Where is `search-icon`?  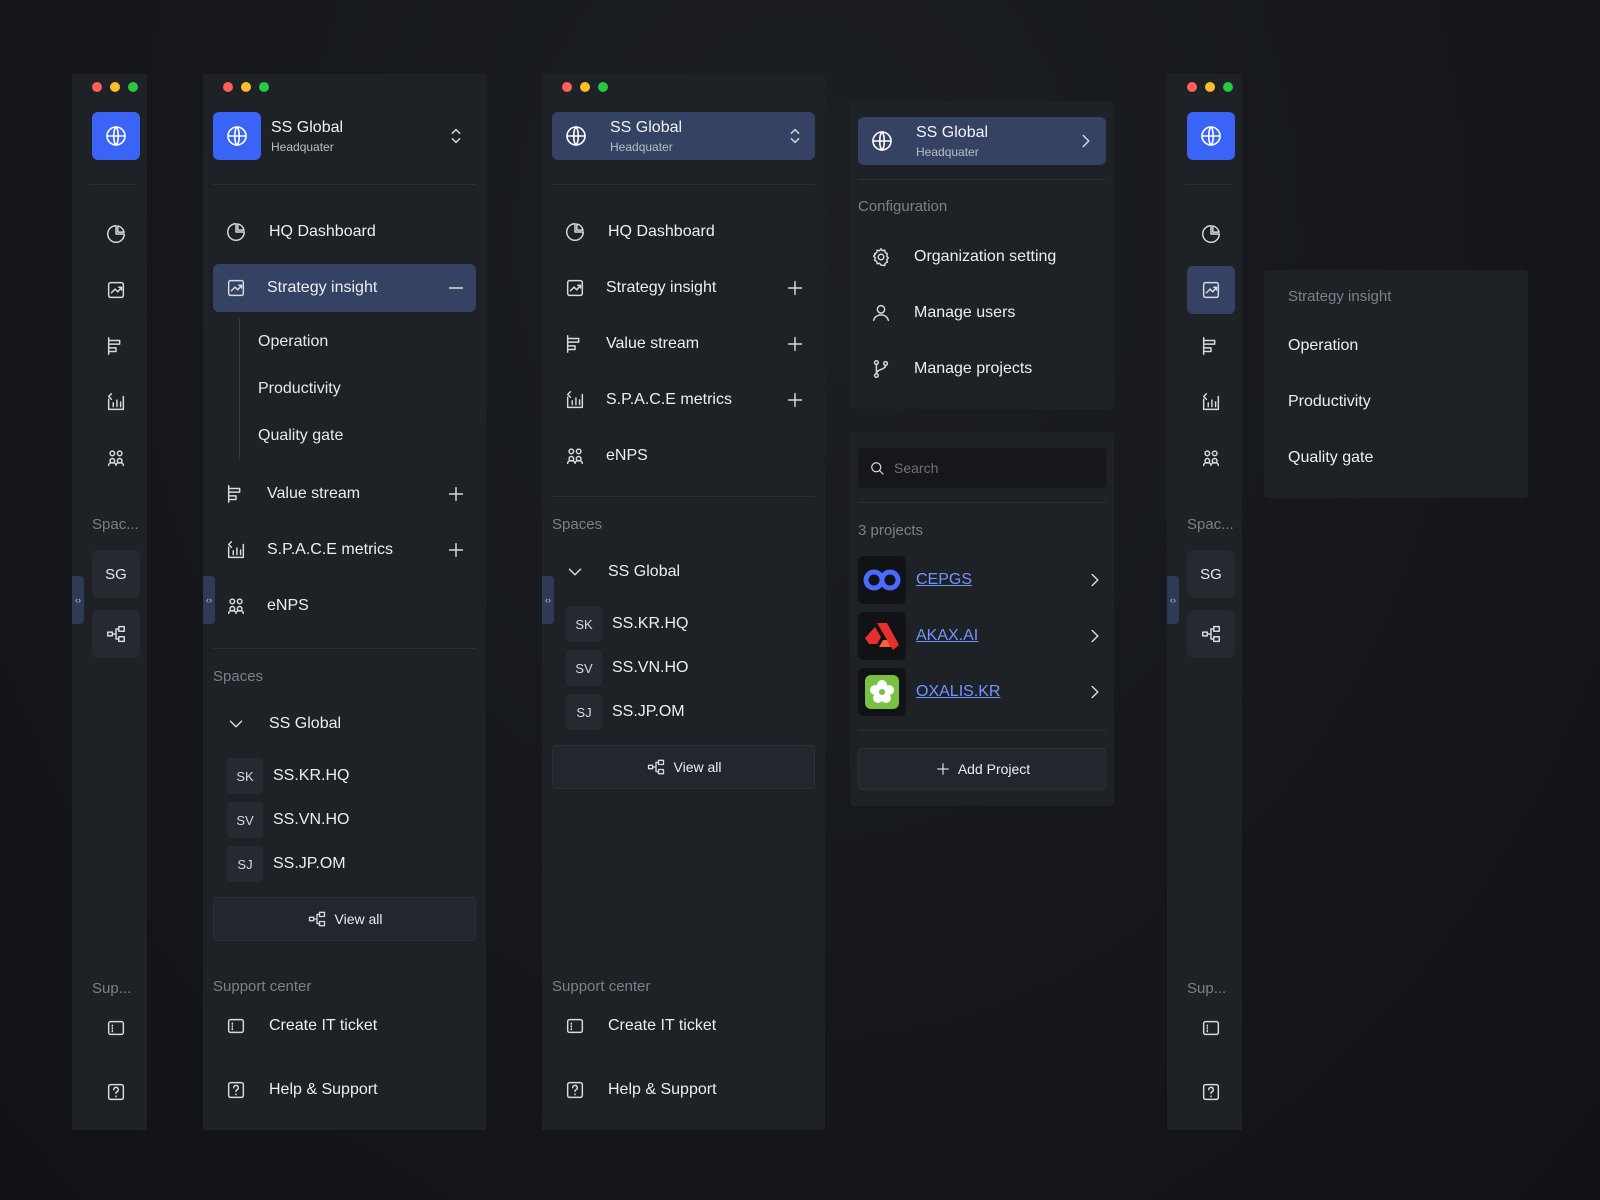 search-icon is located at coordinates (877, 468).